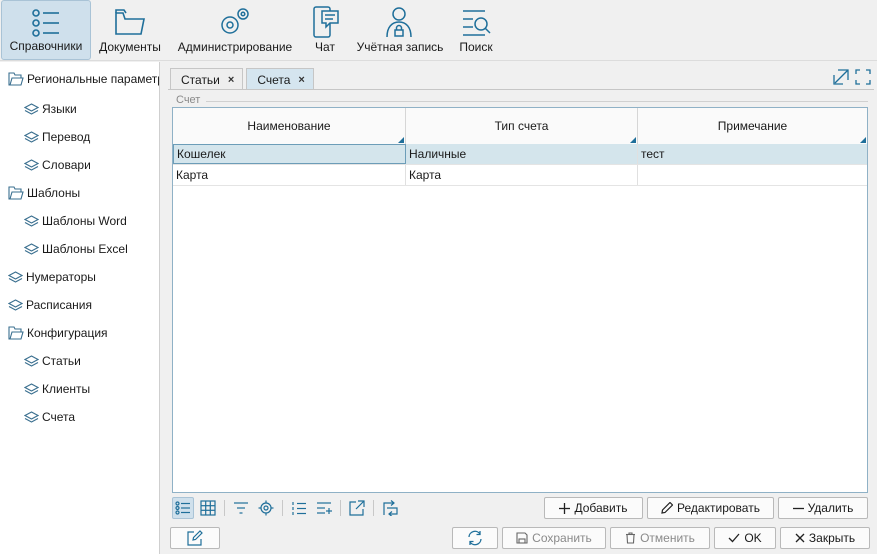 This screenshot has height=554, width=877. I want to click on table-row: Кошелек Наличные тест, so click(520, 154).